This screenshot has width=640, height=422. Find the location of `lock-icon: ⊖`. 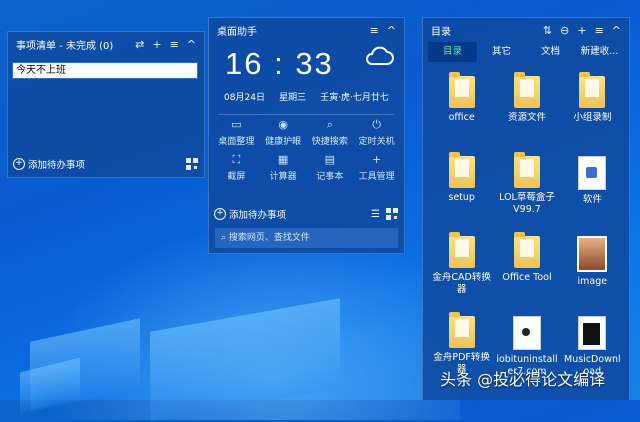

lock-icon: ⊖ is located at coordinates (564, 30).